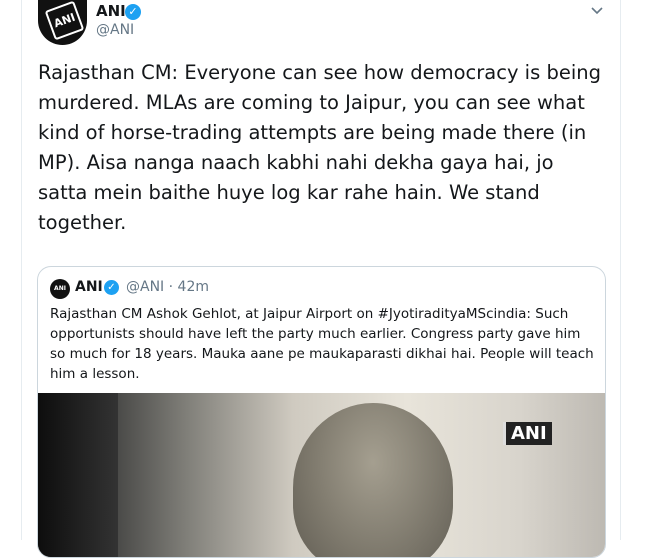 The width and height of the screenshot is (650, 558). Describe the element at coordinates (111, 11) in the screenshot. I see `author-name: ANI` at that location.